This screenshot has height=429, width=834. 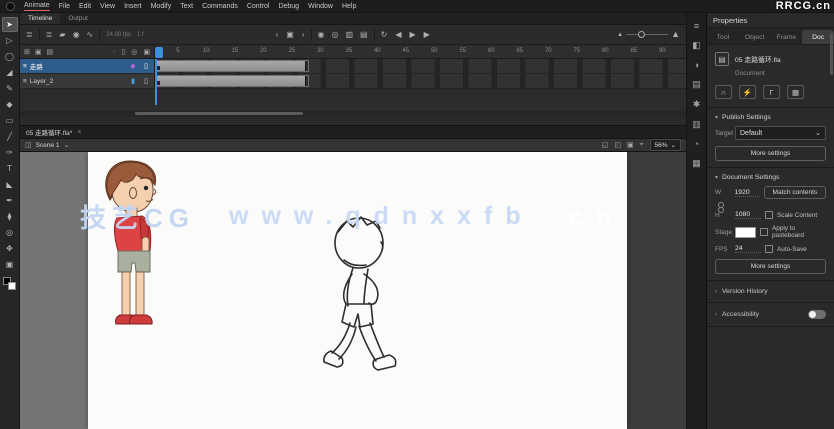 What do you see at coordinates (817, 314) in the screenshot?
I see `accessibility-toggle` at bounding box center [817, 314].